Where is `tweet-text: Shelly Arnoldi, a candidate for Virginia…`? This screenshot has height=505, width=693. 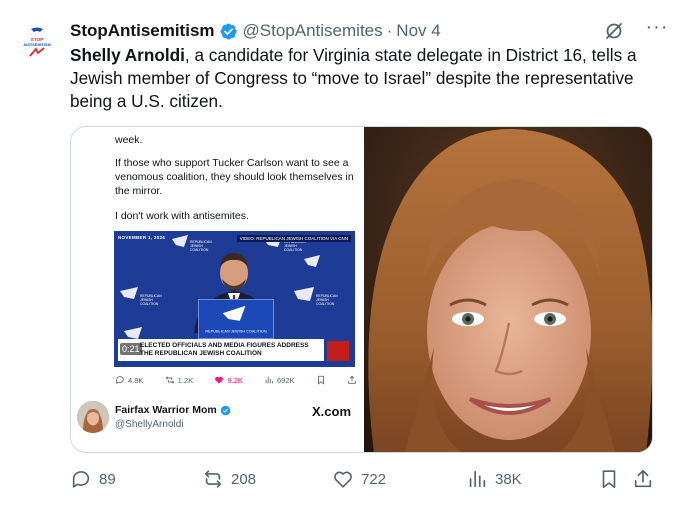
tweet-text: Shelly Arnoldi, a candidate for Virginia… is located at coordinates (370, 78).